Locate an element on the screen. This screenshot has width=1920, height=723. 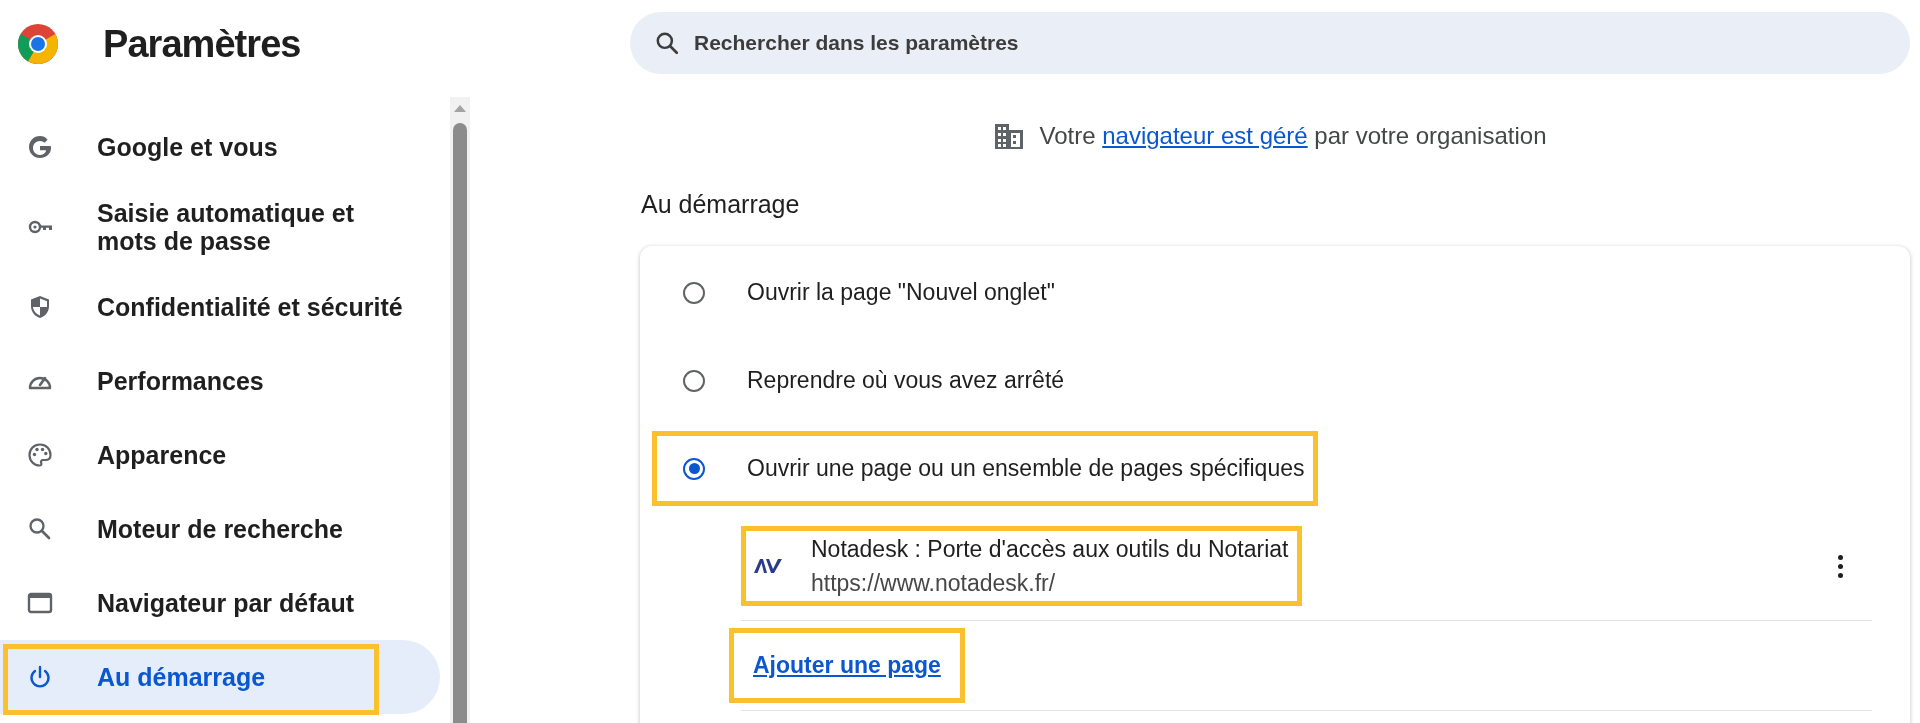
page-title: Paramètres is located at coordinates (202, 44).